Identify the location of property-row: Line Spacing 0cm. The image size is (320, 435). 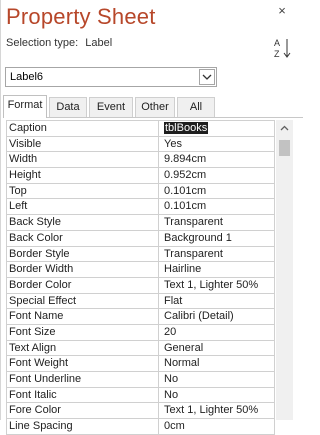
(141, 427).